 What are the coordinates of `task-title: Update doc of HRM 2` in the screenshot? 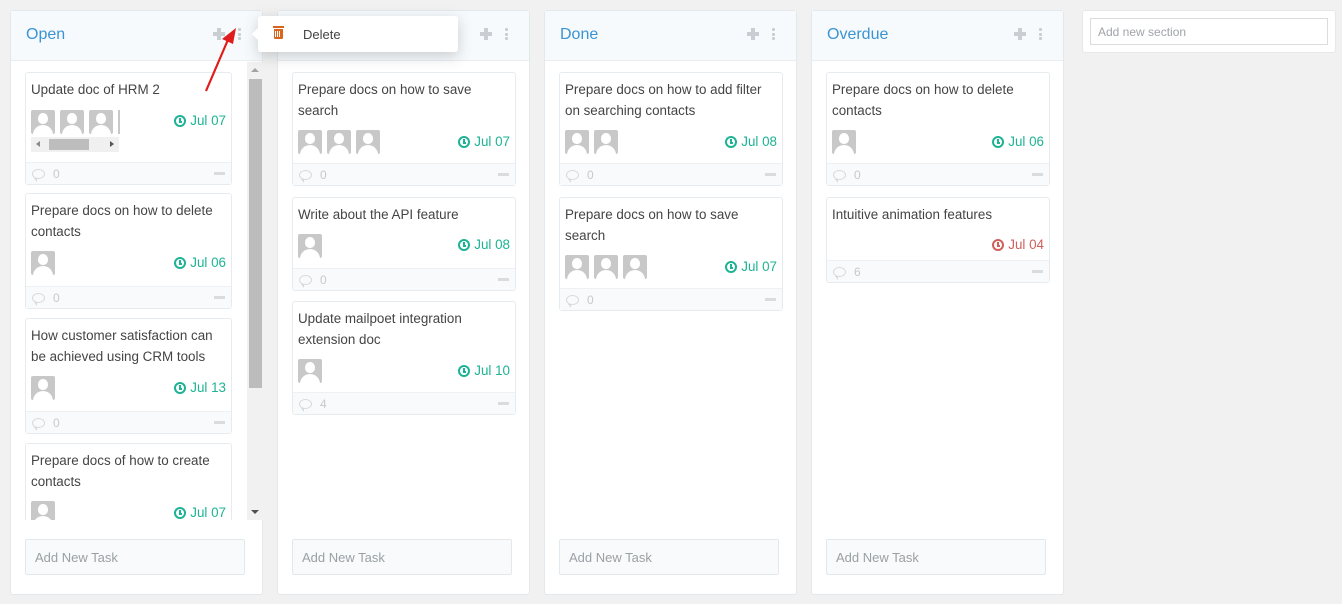 It's located at (95, 89).